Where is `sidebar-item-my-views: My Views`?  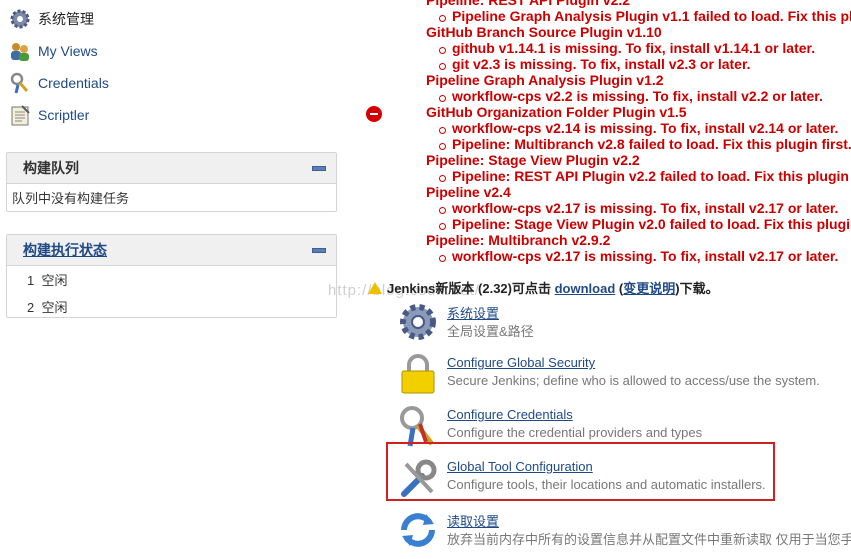
sidebar-item-my-views: My Views is located at coordinates (53, 51).